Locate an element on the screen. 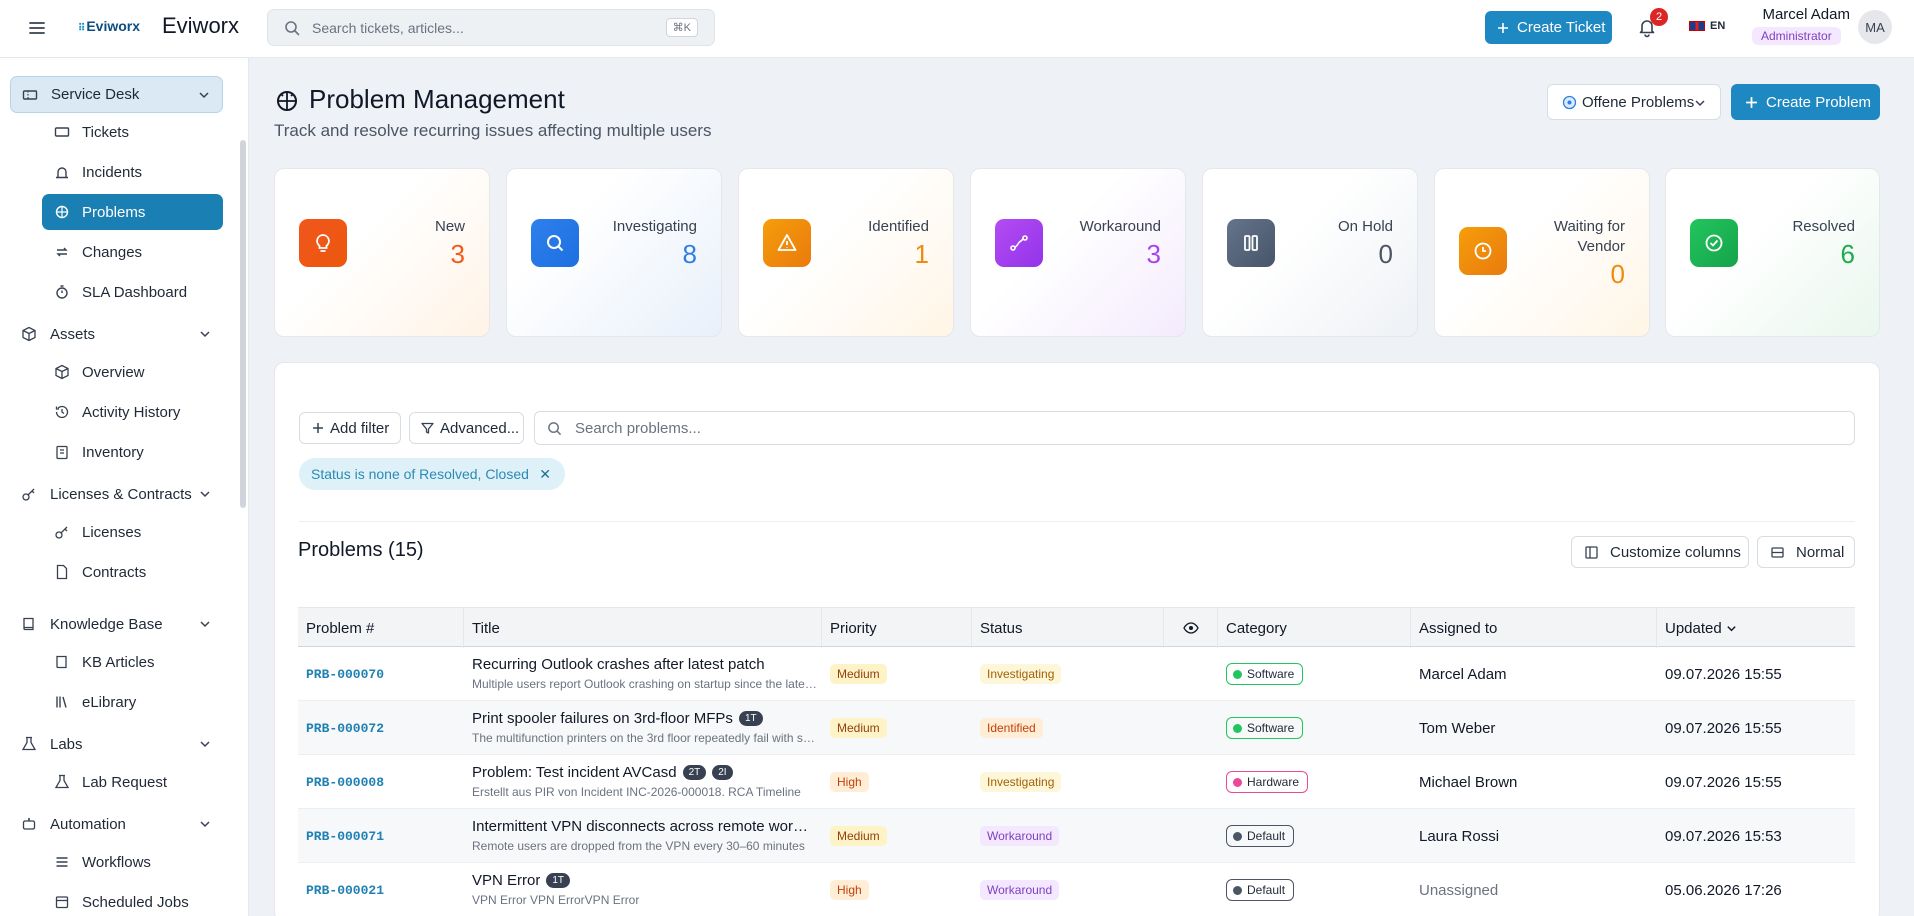 The image size is (1914, 916). uk-flag-icon is located at coordinates (1697, 26).